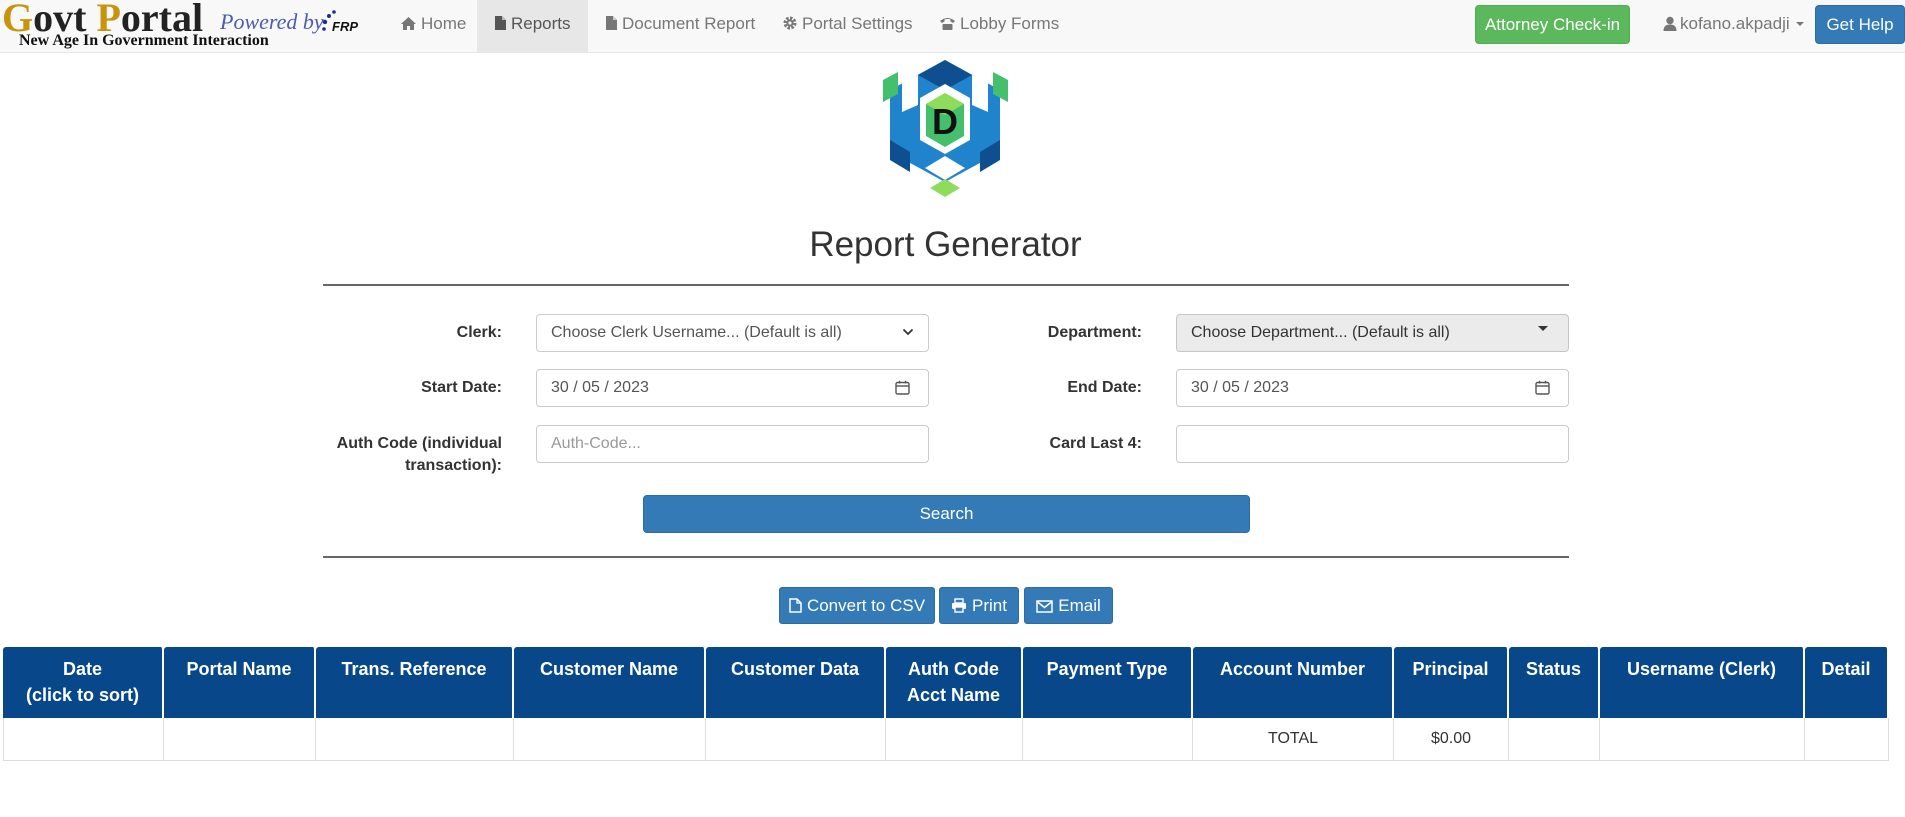 Image resolution: width=1905 pixels, height=817 pixels. I want to click on column-header-principal: Principal, so click(1451, 682).